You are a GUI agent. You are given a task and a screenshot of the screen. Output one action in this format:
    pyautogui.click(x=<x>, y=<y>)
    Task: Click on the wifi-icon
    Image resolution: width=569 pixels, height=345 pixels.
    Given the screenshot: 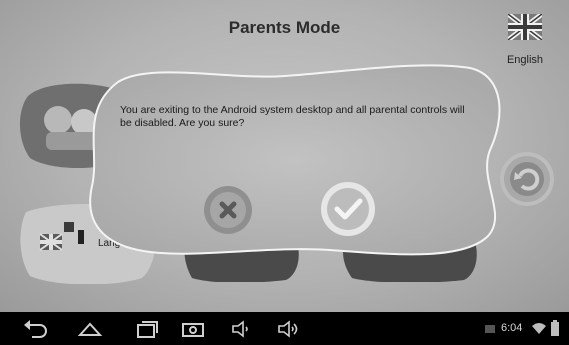 What is the action you would take?
    pyautogui.click(x=539, y=328)
    